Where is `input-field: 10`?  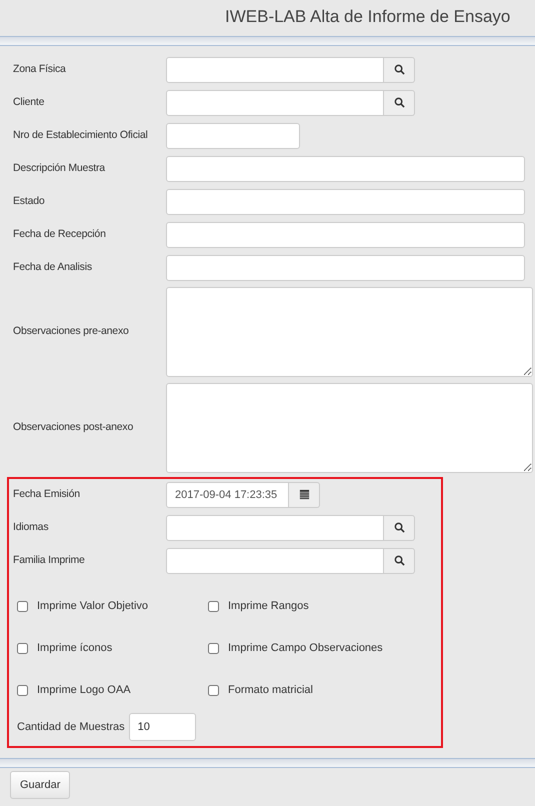 input-field: 10 is located at coordinates (162, 727).